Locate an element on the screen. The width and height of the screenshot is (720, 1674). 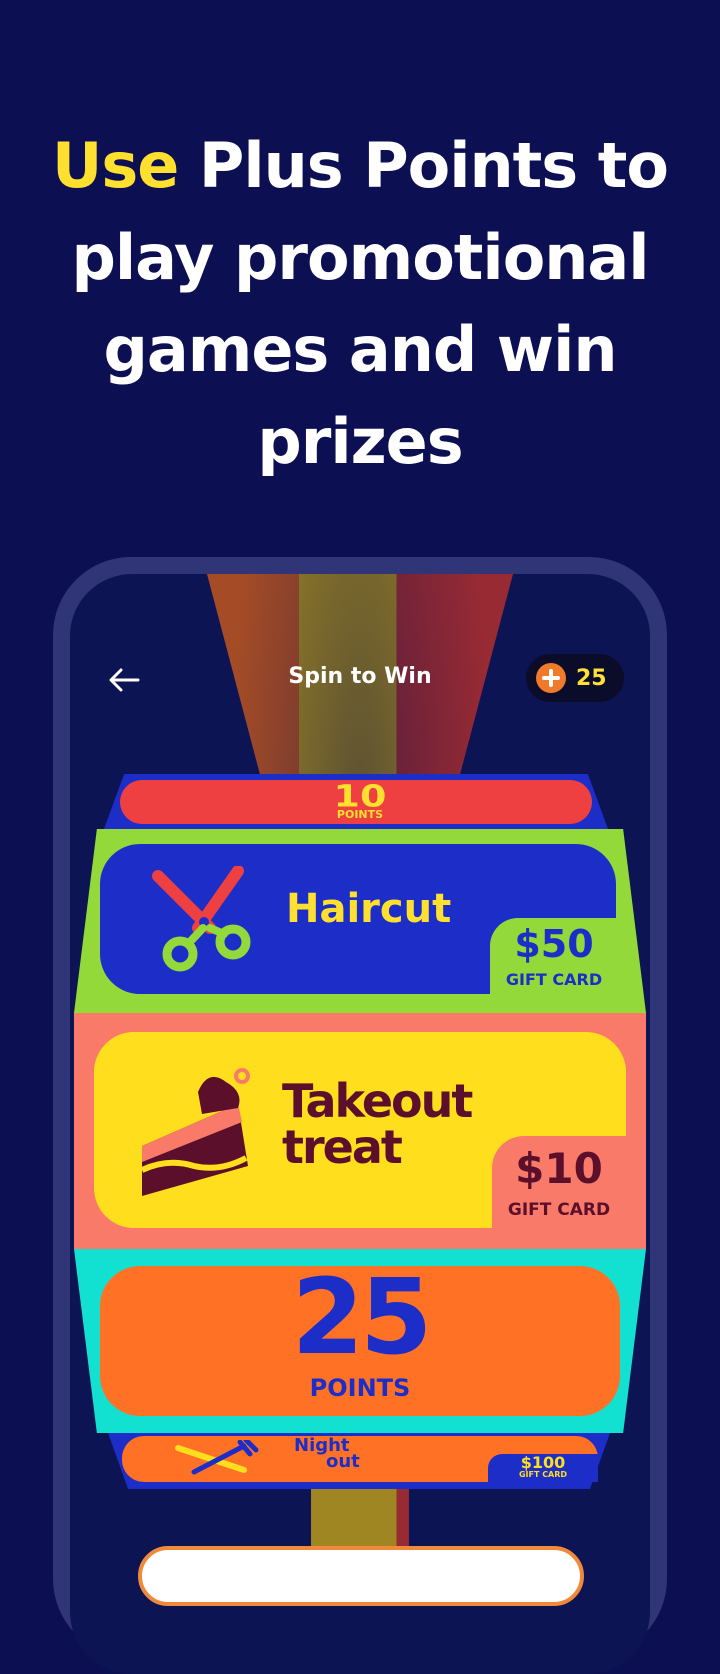
arrow-left-icon is located at coordinates (124, 680).